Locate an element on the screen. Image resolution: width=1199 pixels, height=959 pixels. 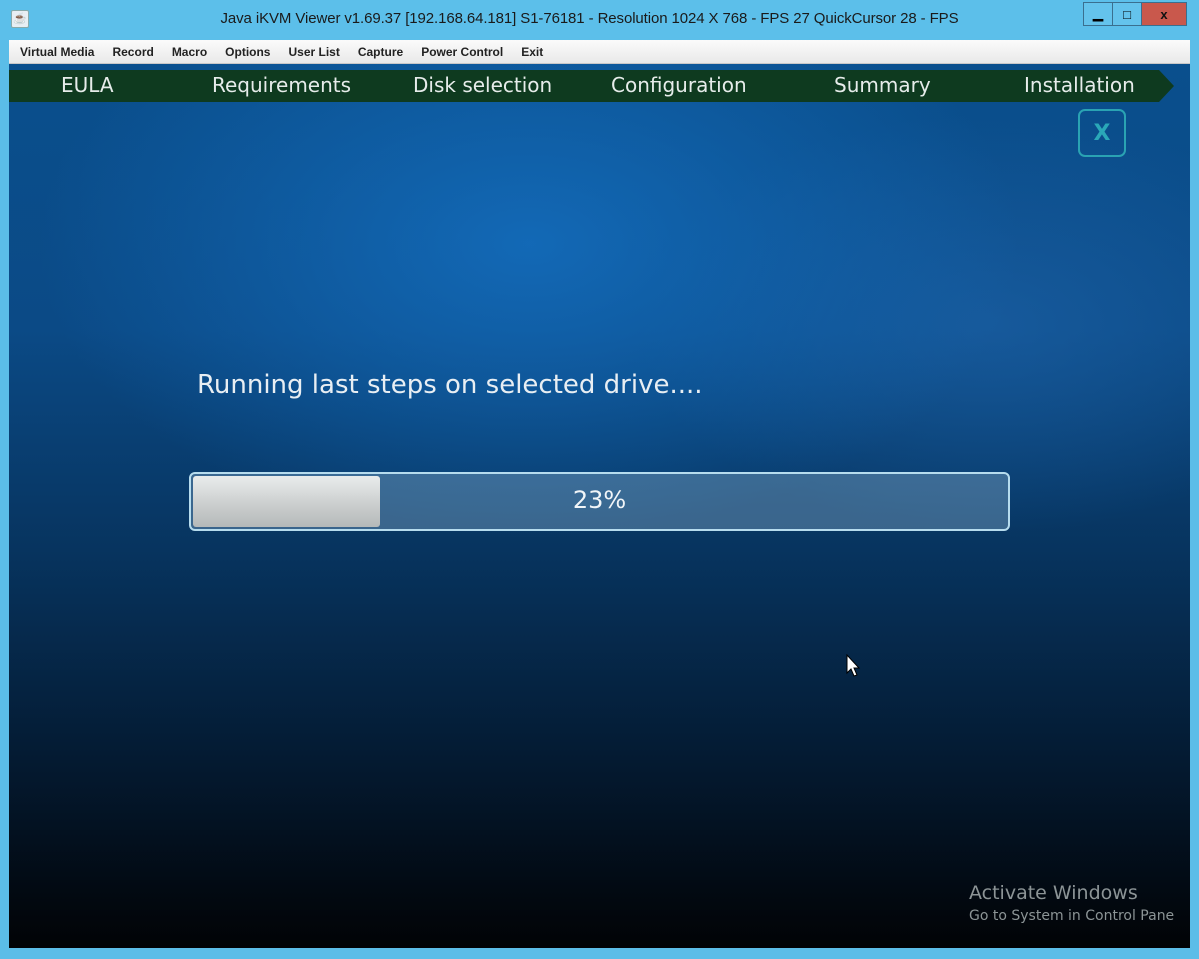
menu-power-control: Power Control is located at coordinates (462, 52).